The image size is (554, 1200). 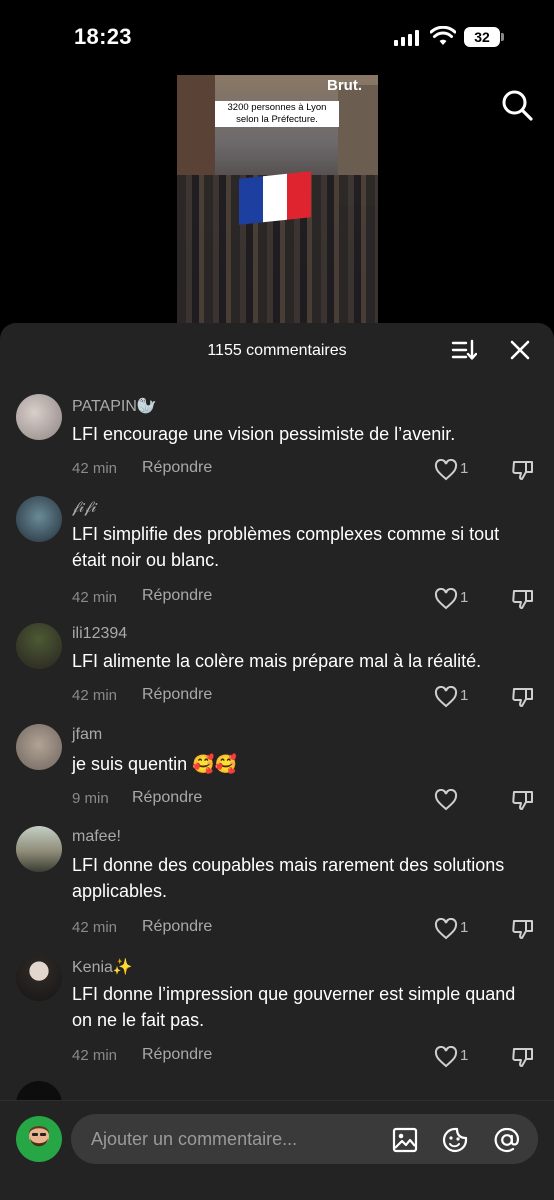 What do you see at coordinates (90, 798) in the screenshot?
I see `comment-time: 9 min` at bounding box center [90, 798].